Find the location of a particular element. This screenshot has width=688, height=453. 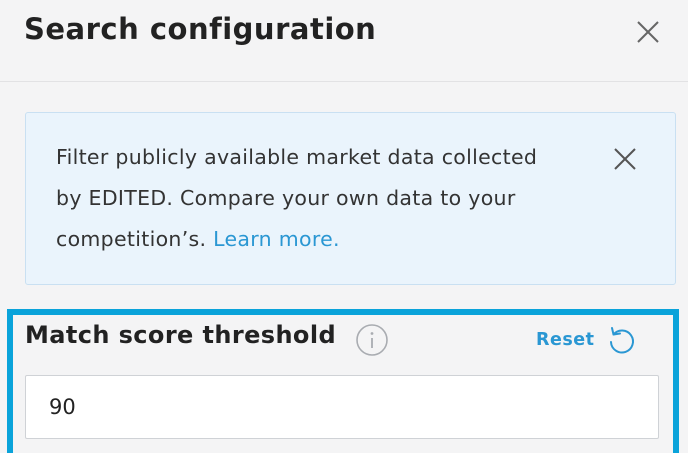

dismiss-banner-button is located at coordinates (625, 159).